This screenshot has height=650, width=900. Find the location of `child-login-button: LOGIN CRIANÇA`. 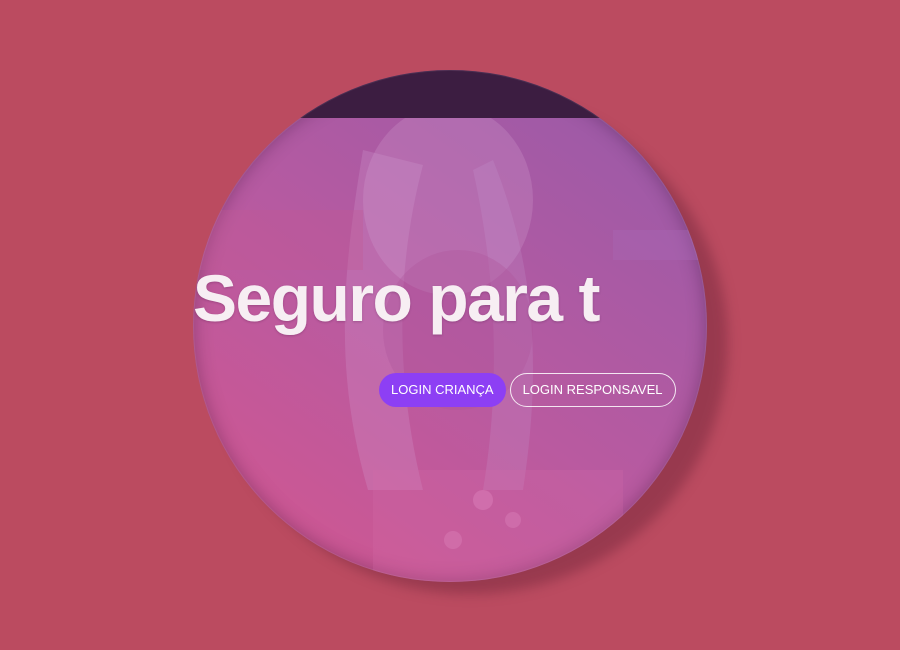

child-login-button: LOGIN CRIANÇA is located at coordinates (442, 390).